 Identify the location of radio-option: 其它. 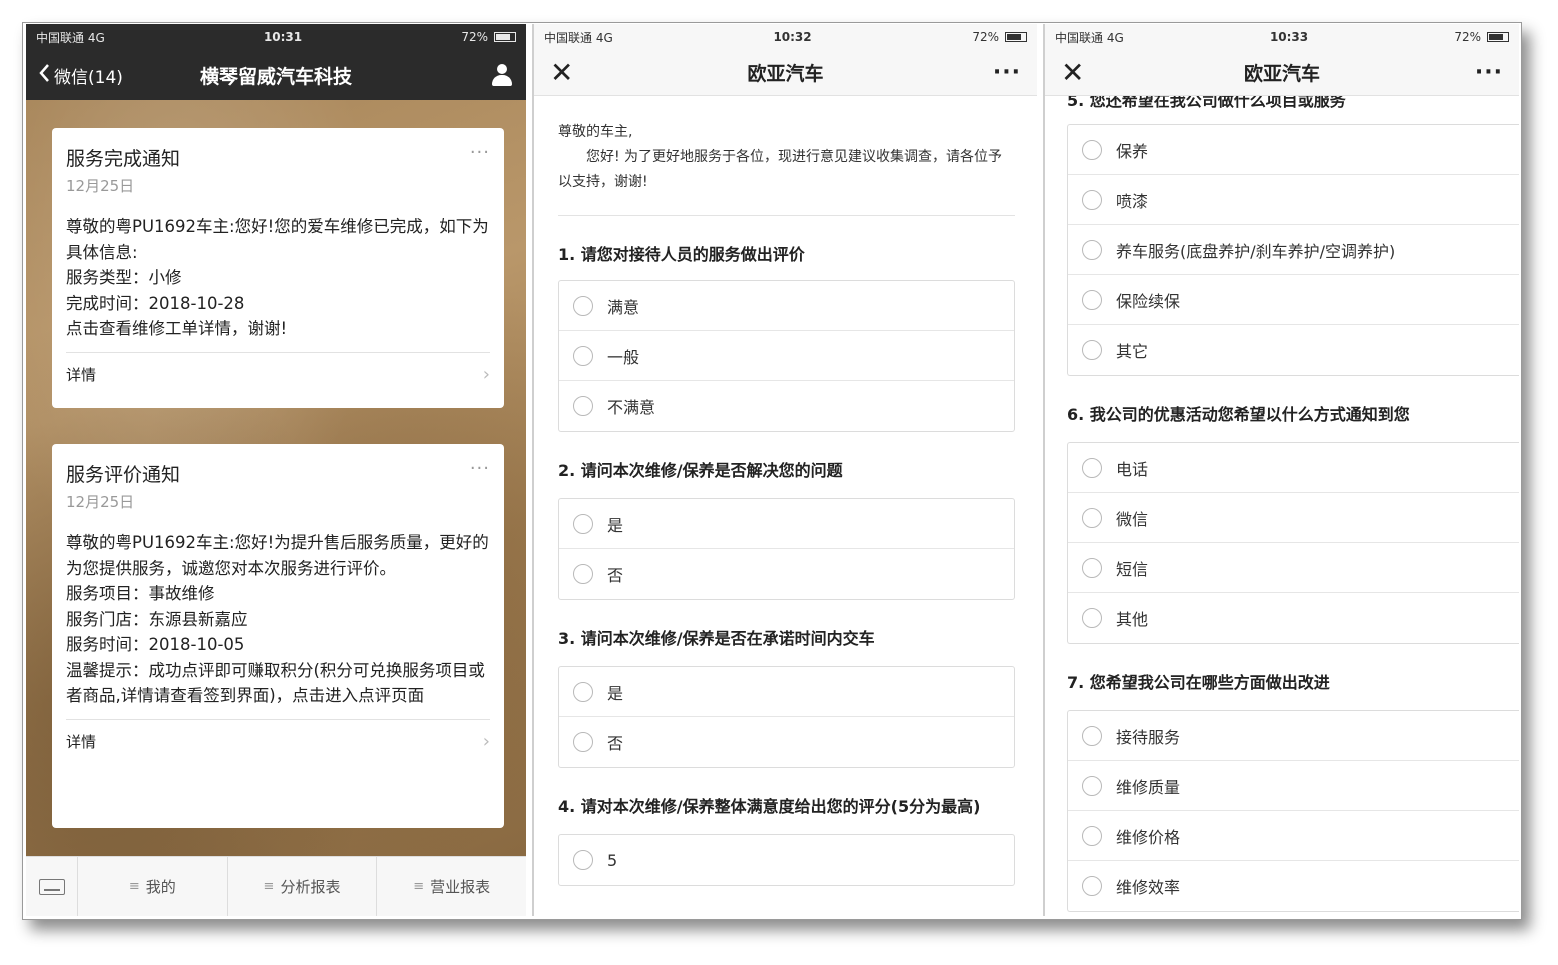
(1293, 350).